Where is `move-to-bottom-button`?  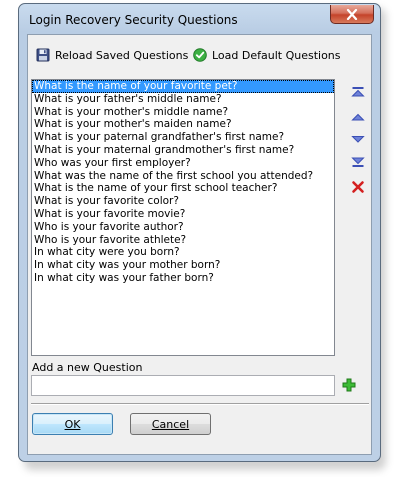 move-to-bottom-button is located at coordinates (358, 162).